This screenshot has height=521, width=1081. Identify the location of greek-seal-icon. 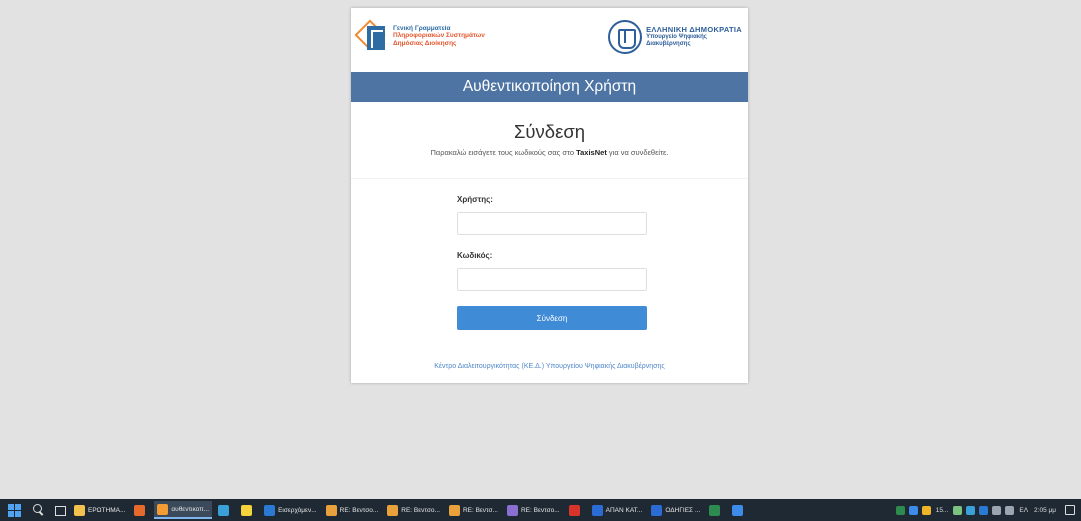
(625, 37).